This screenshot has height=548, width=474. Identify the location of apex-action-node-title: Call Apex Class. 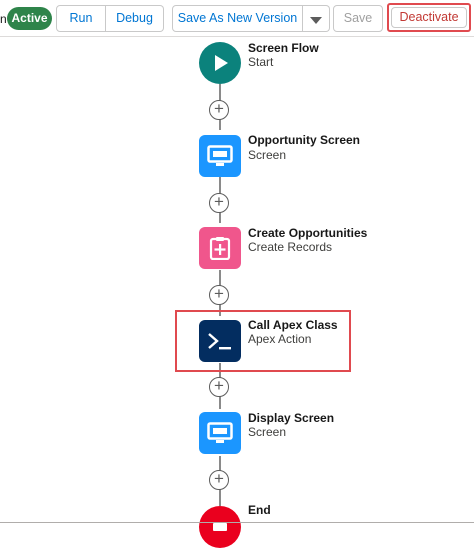
(293, 325).